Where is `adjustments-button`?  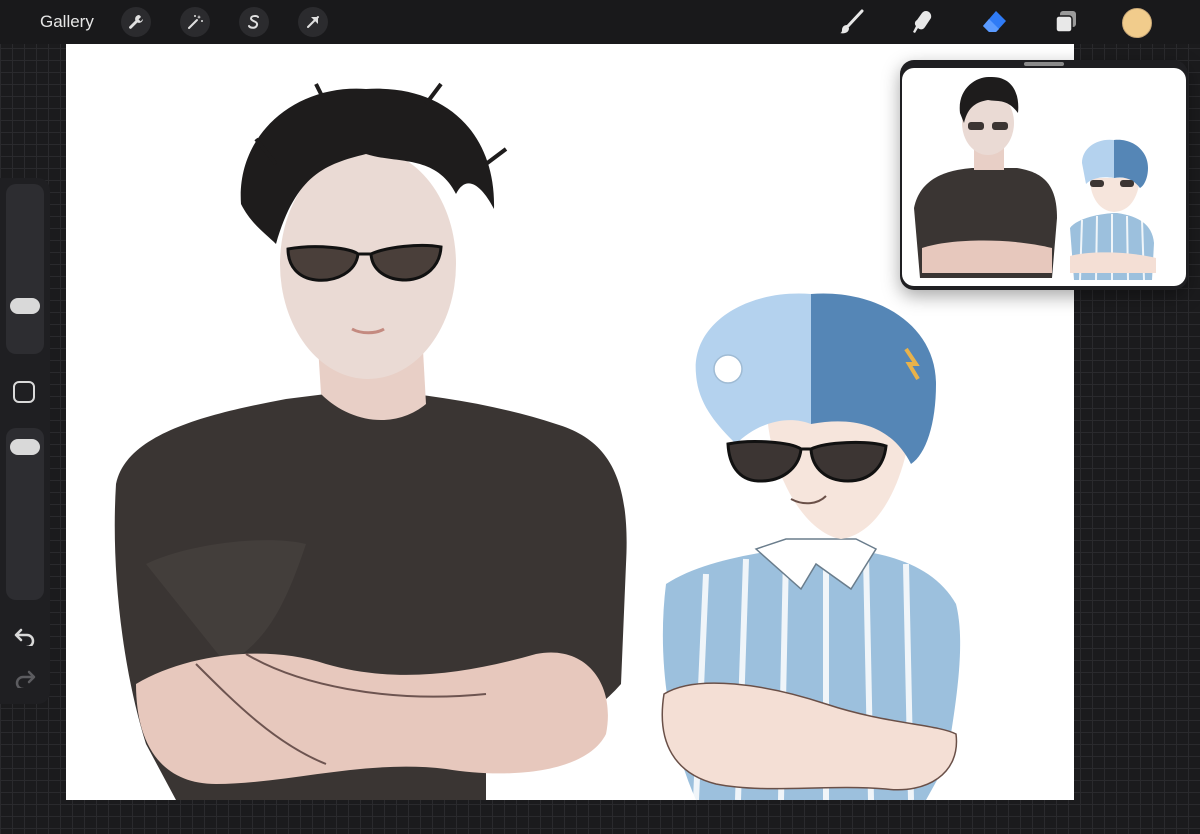
adjustments-button is located at coordinates (195, 22).